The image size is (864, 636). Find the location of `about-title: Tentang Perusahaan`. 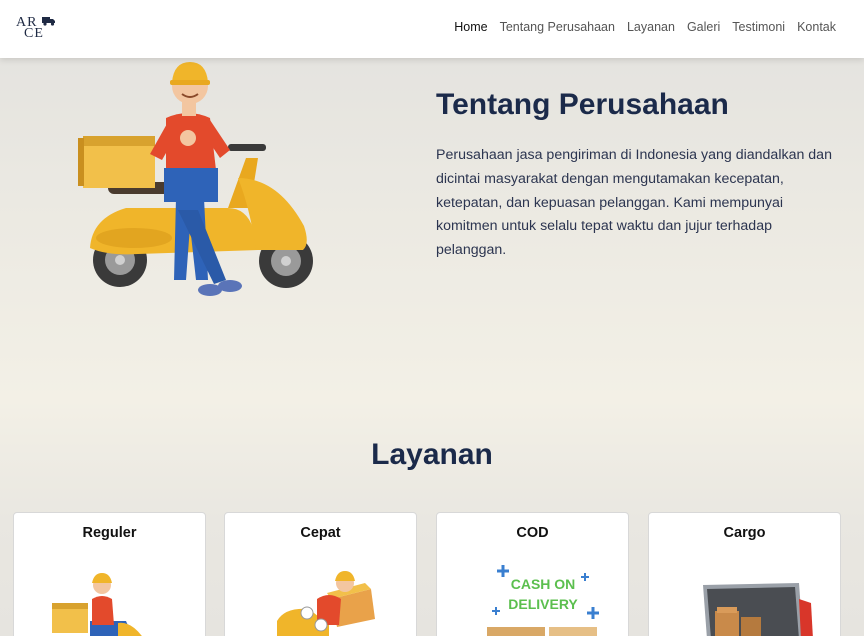

about-title: Tentang Perusahaan is located at coordinates (582, 104).